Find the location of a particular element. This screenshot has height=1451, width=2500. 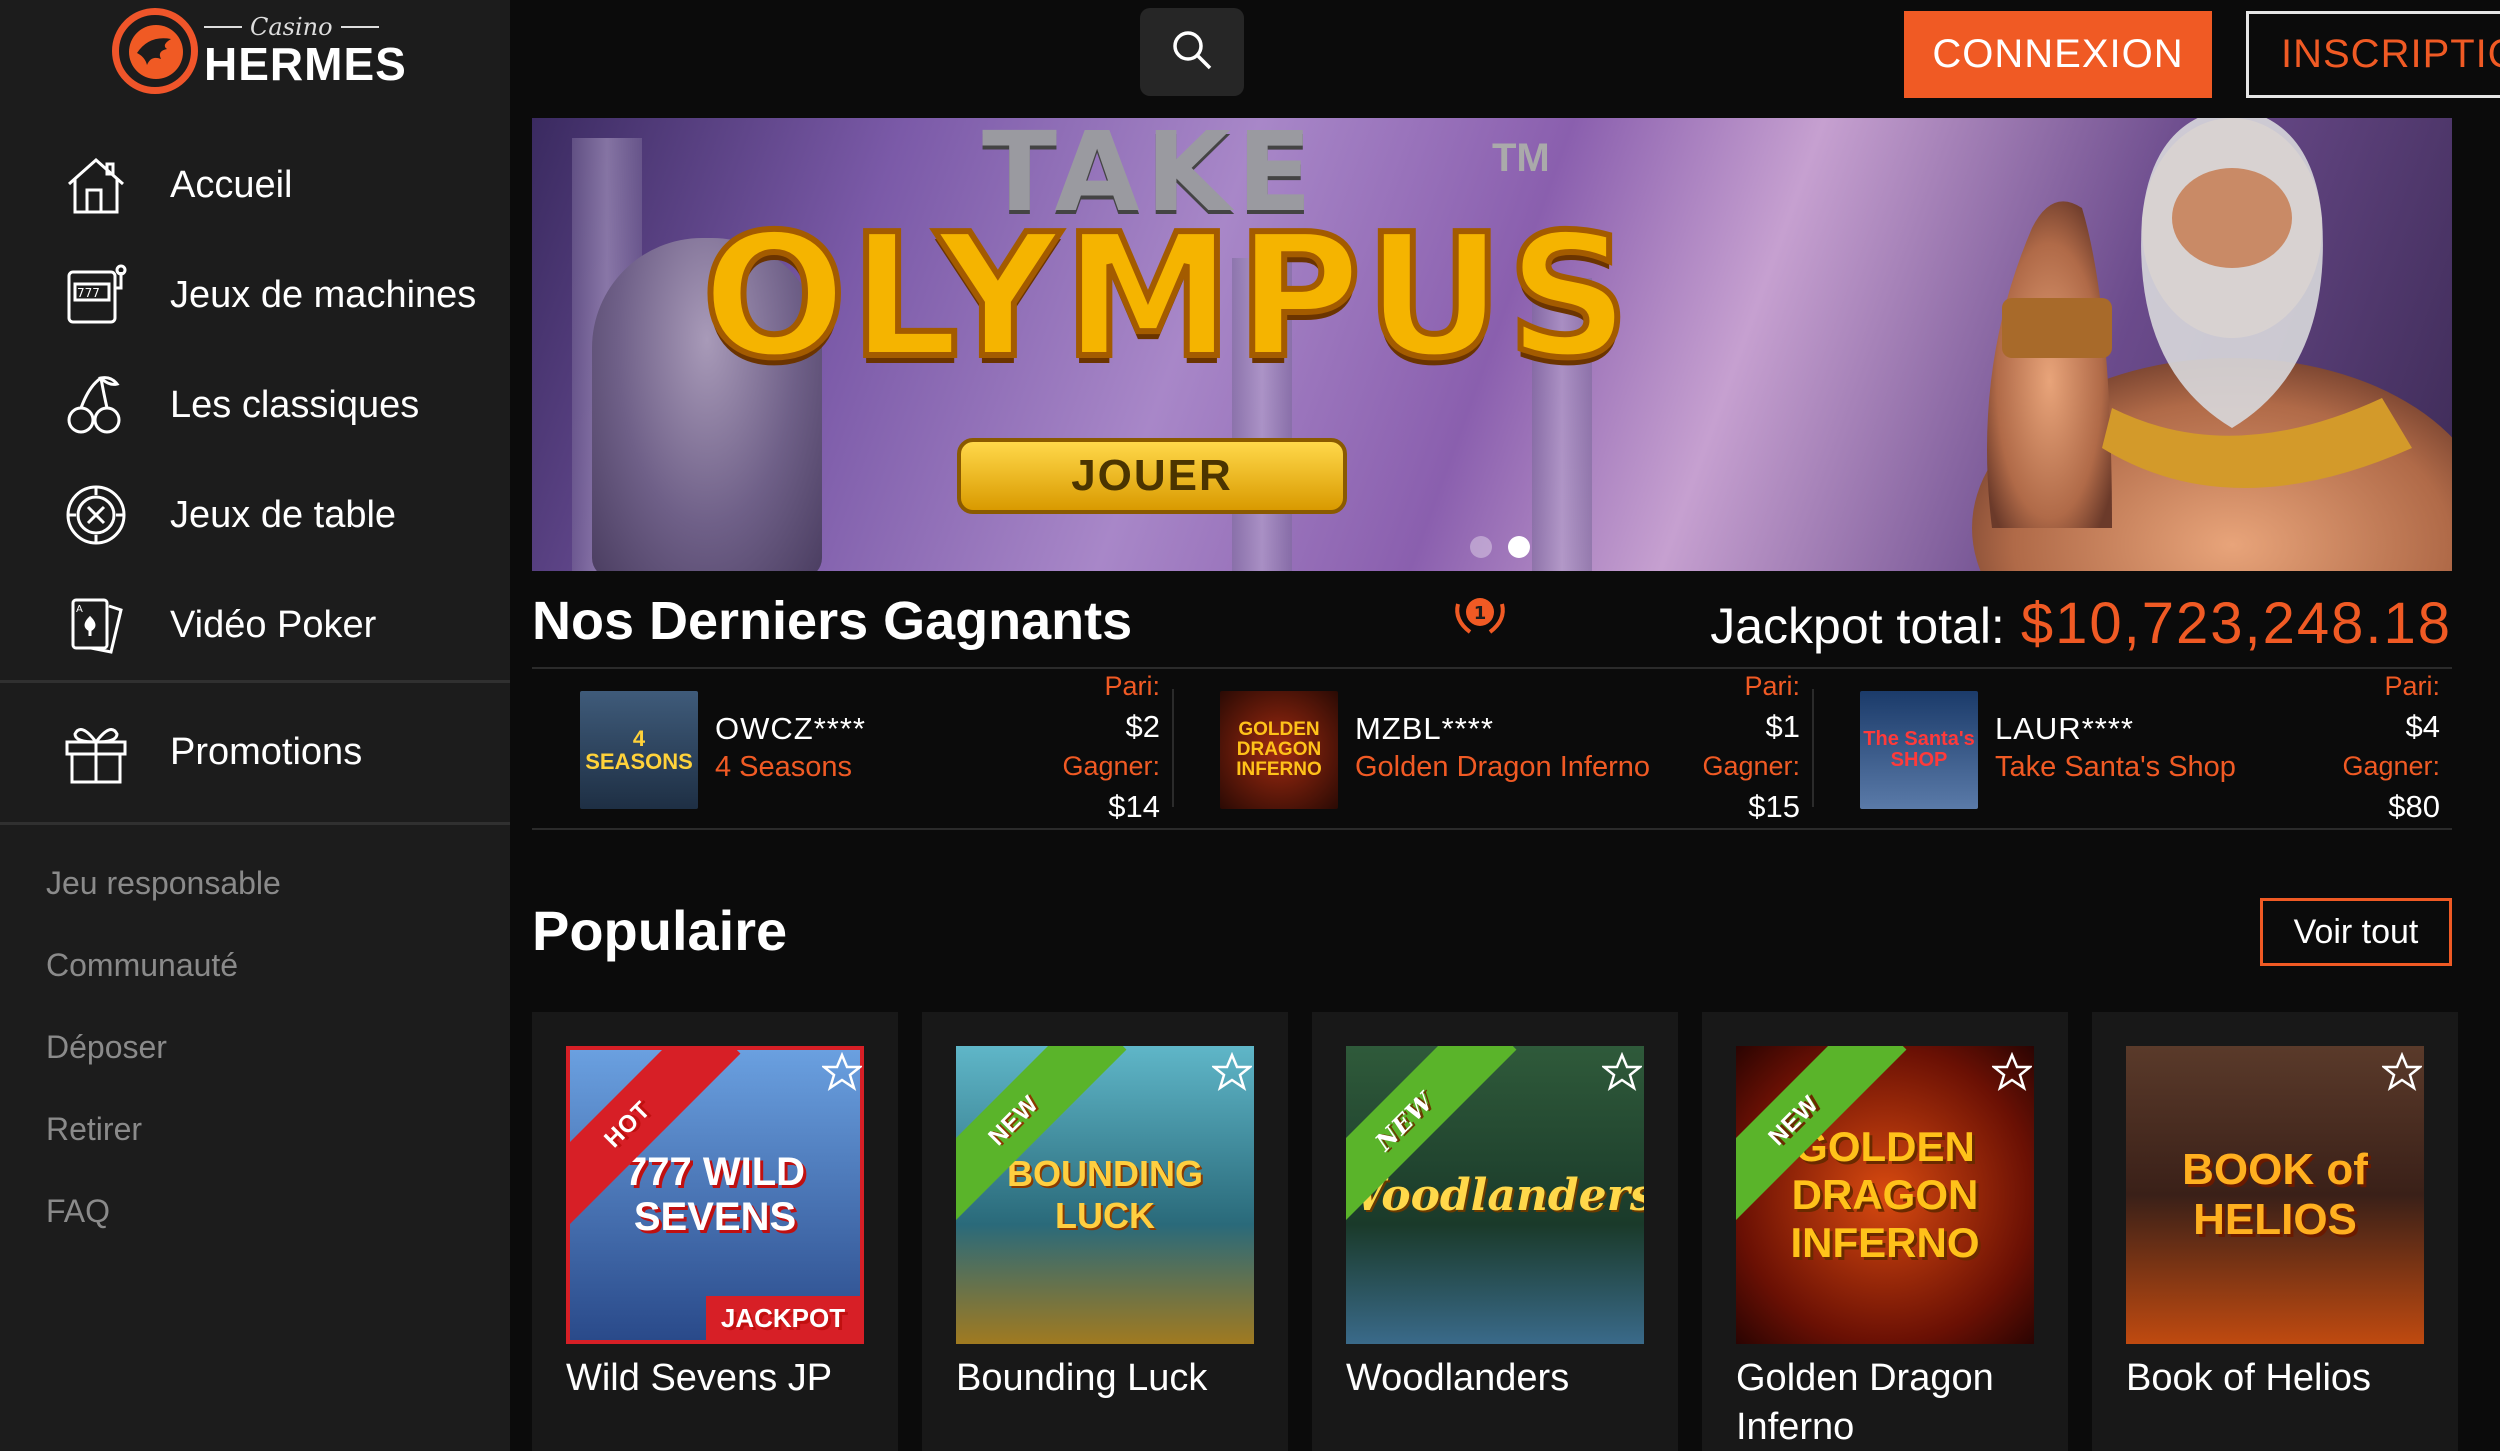

nav-label: Vidéo Poker is located at coordinates (273, 624).